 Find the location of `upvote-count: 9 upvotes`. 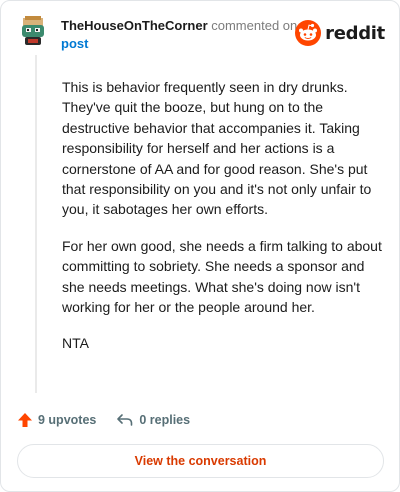

upvote-count: 9 upvotes is located at coordinates (67, 420).